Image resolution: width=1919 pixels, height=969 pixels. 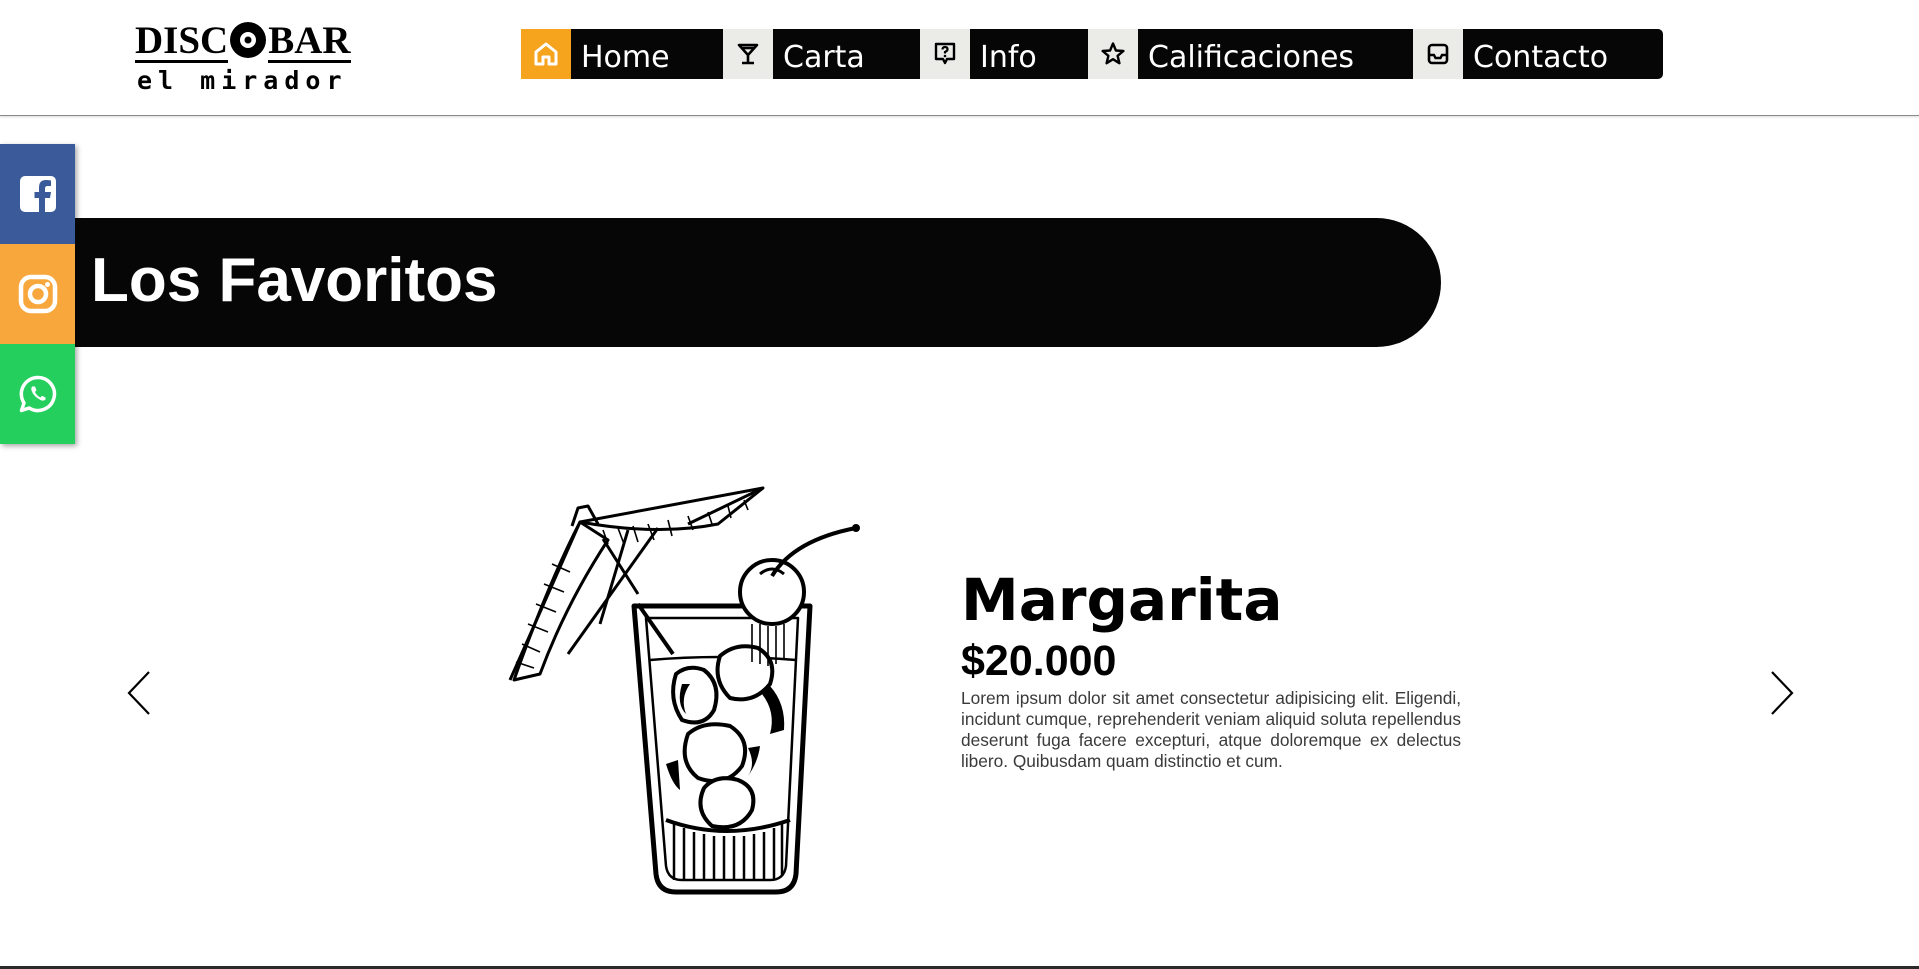 I want to click on section-banner: Los Favoritos, so click(x=758, y=282).